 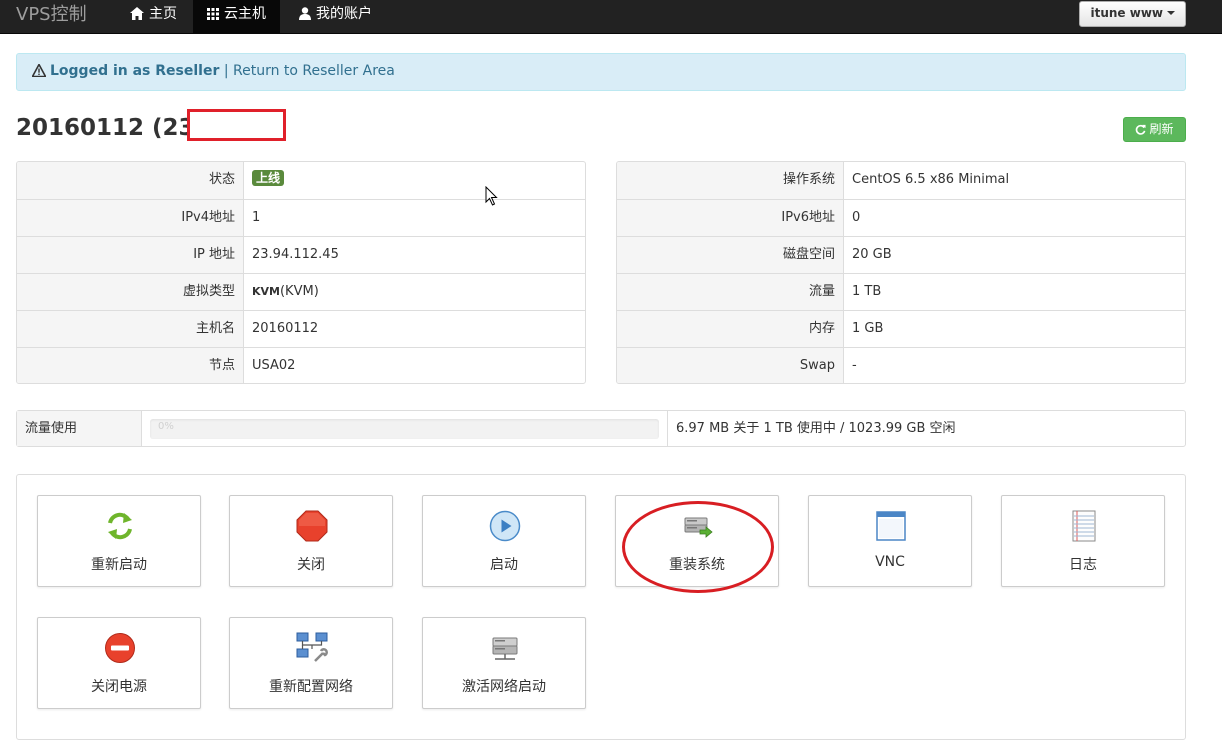 I want to click on traffic-percent: 0%, so click(x=166, y=426).